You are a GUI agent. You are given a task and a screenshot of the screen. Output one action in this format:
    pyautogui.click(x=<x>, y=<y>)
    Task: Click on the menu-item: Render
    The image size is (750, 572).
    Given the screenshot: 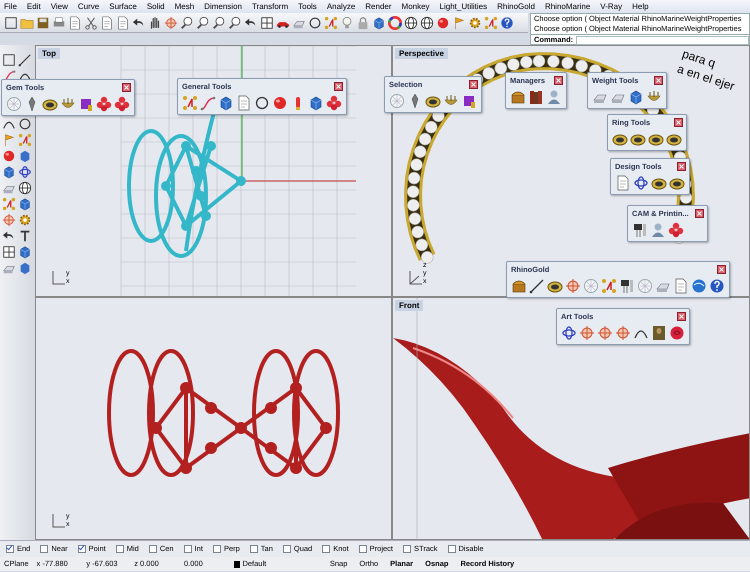 What is the action you would take?
    pyautogui.click(x=378, y=6)
    